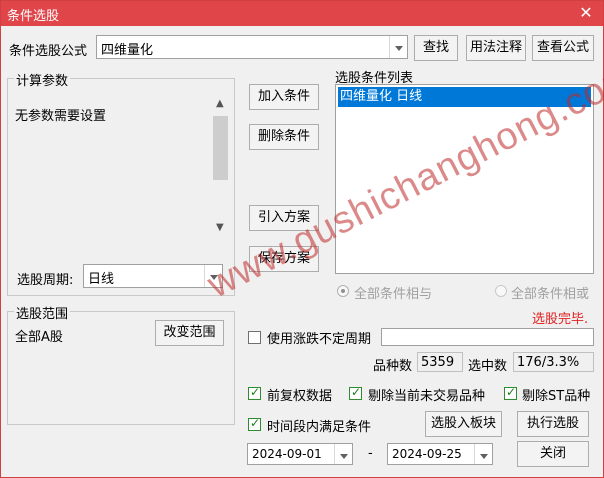  I want to click on remove-st-checkbox, so click(510, 392).